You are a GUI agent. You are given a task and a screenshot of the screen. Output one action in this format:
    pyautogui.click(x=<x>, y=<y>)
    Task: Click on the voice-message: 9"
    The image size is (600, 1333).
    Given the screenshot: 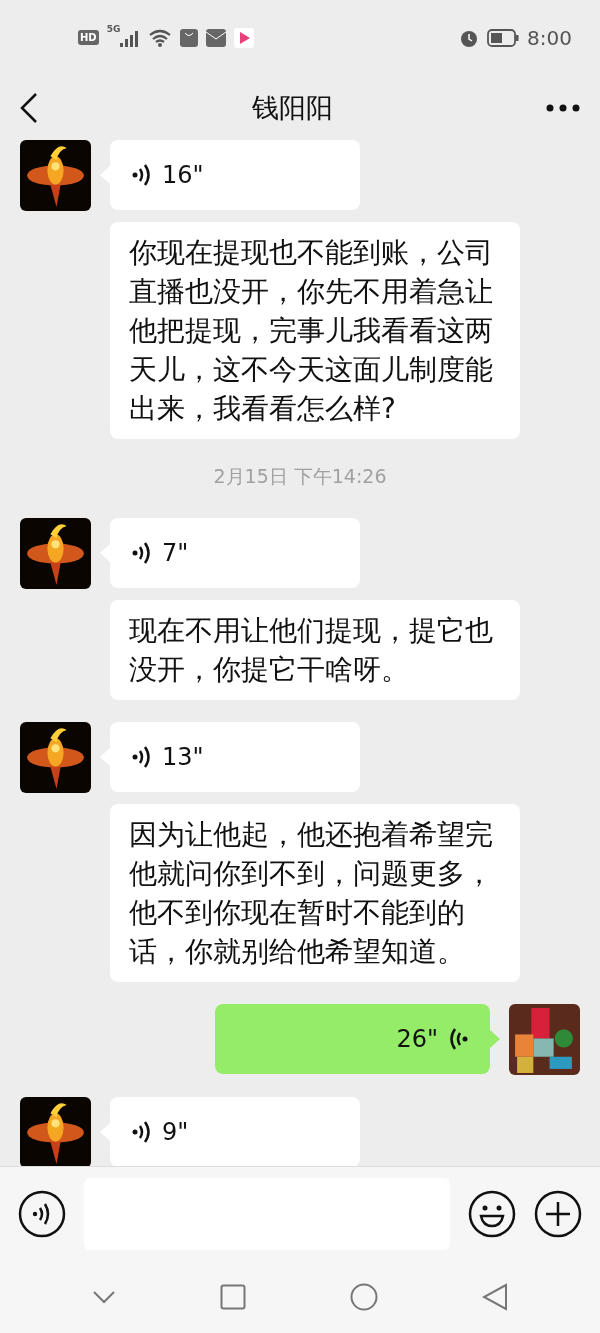 What is the action you would take?
    pyautogui.click(x=235, y=1131)
    